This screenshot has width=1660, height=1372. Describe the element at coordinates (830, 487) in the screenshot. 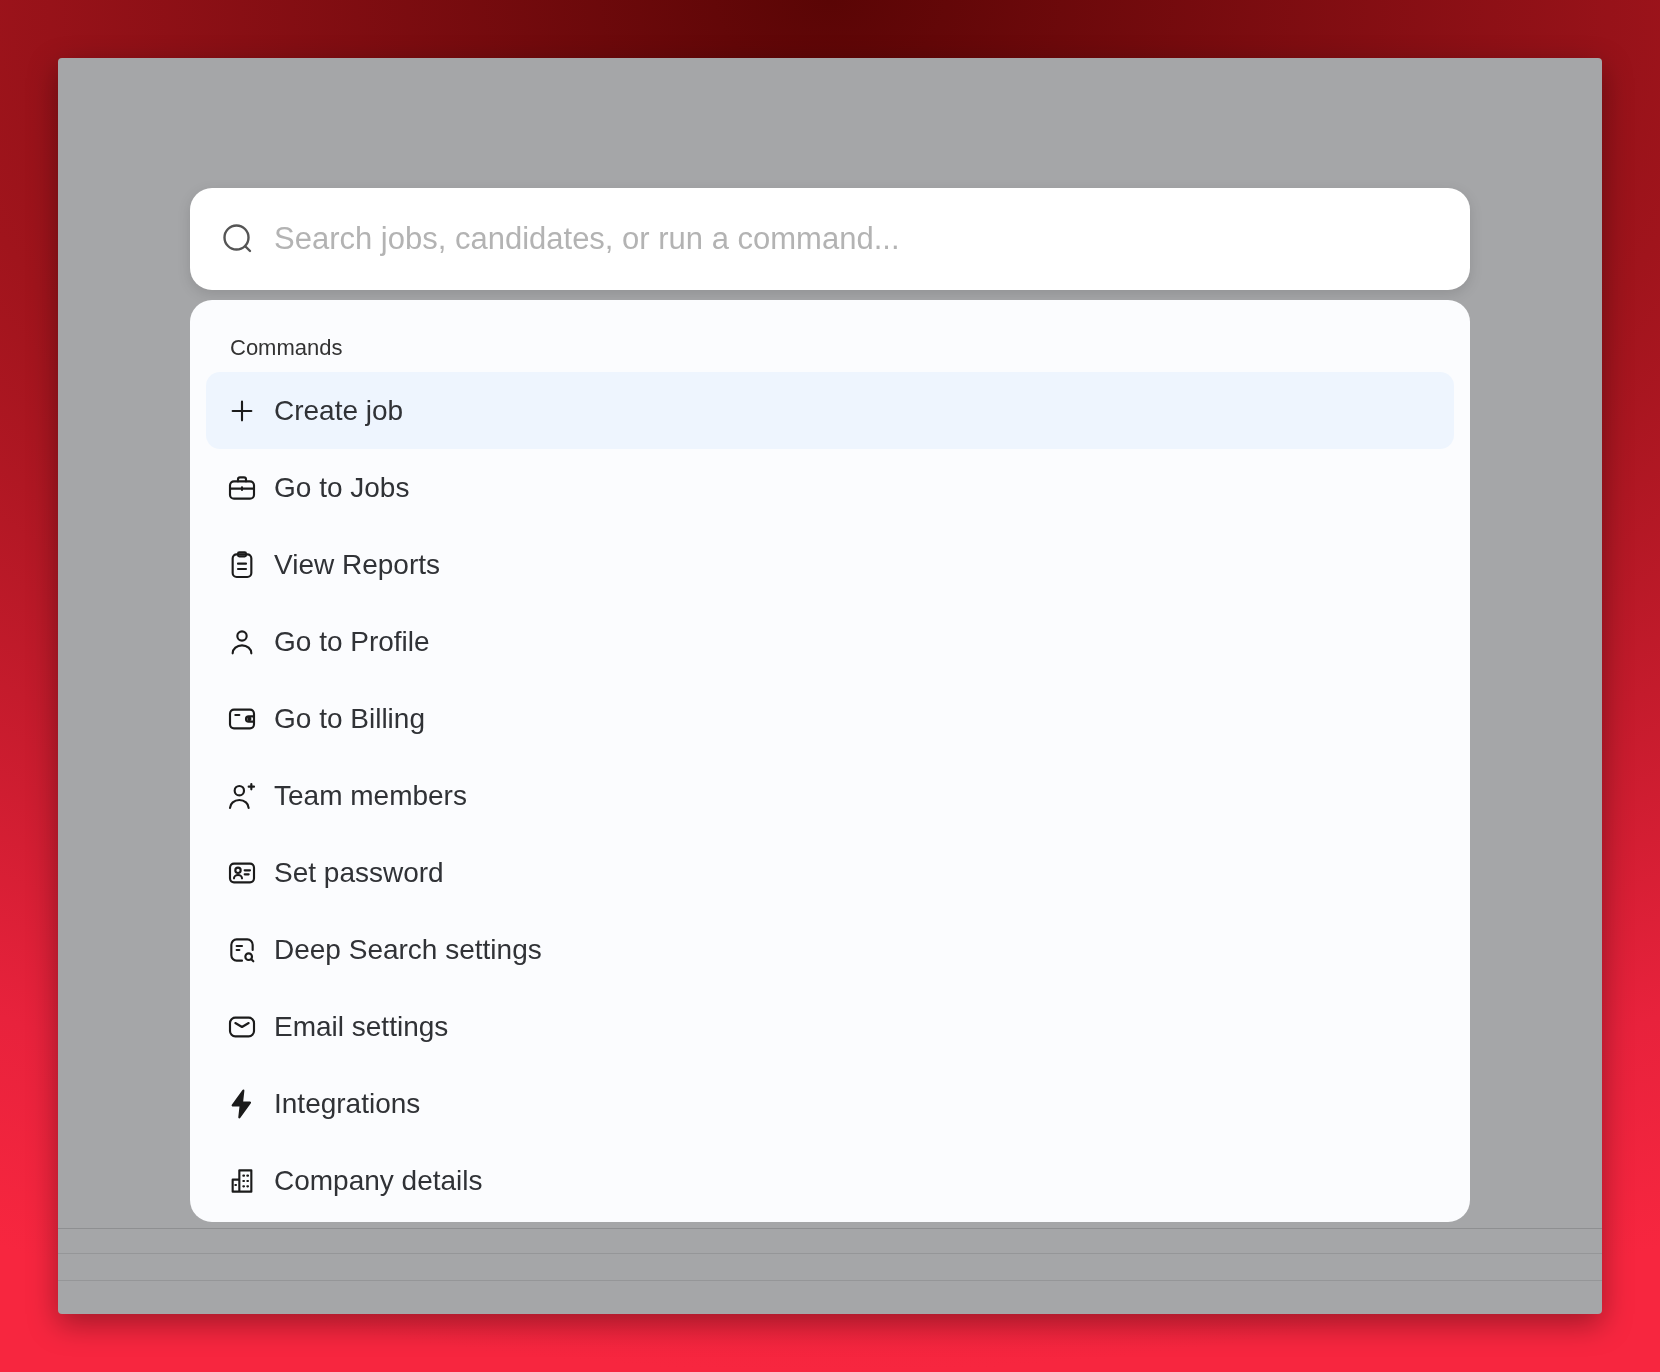

I see `command-item: Go to Jobs` at that location.